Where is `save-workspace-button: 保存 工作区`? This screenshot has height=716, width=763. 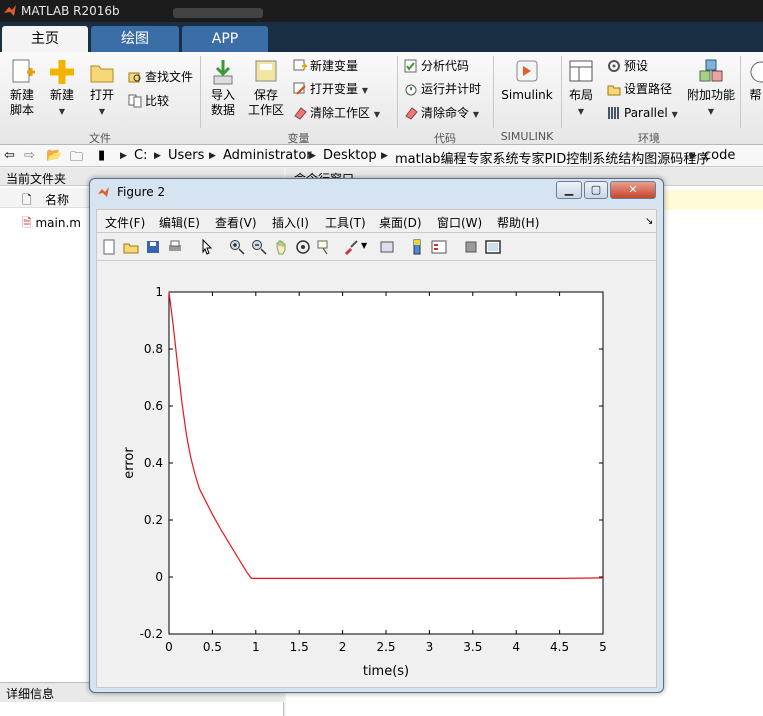 save-workspace-button: 保存 工作区 is located at coordinates (266, 88).